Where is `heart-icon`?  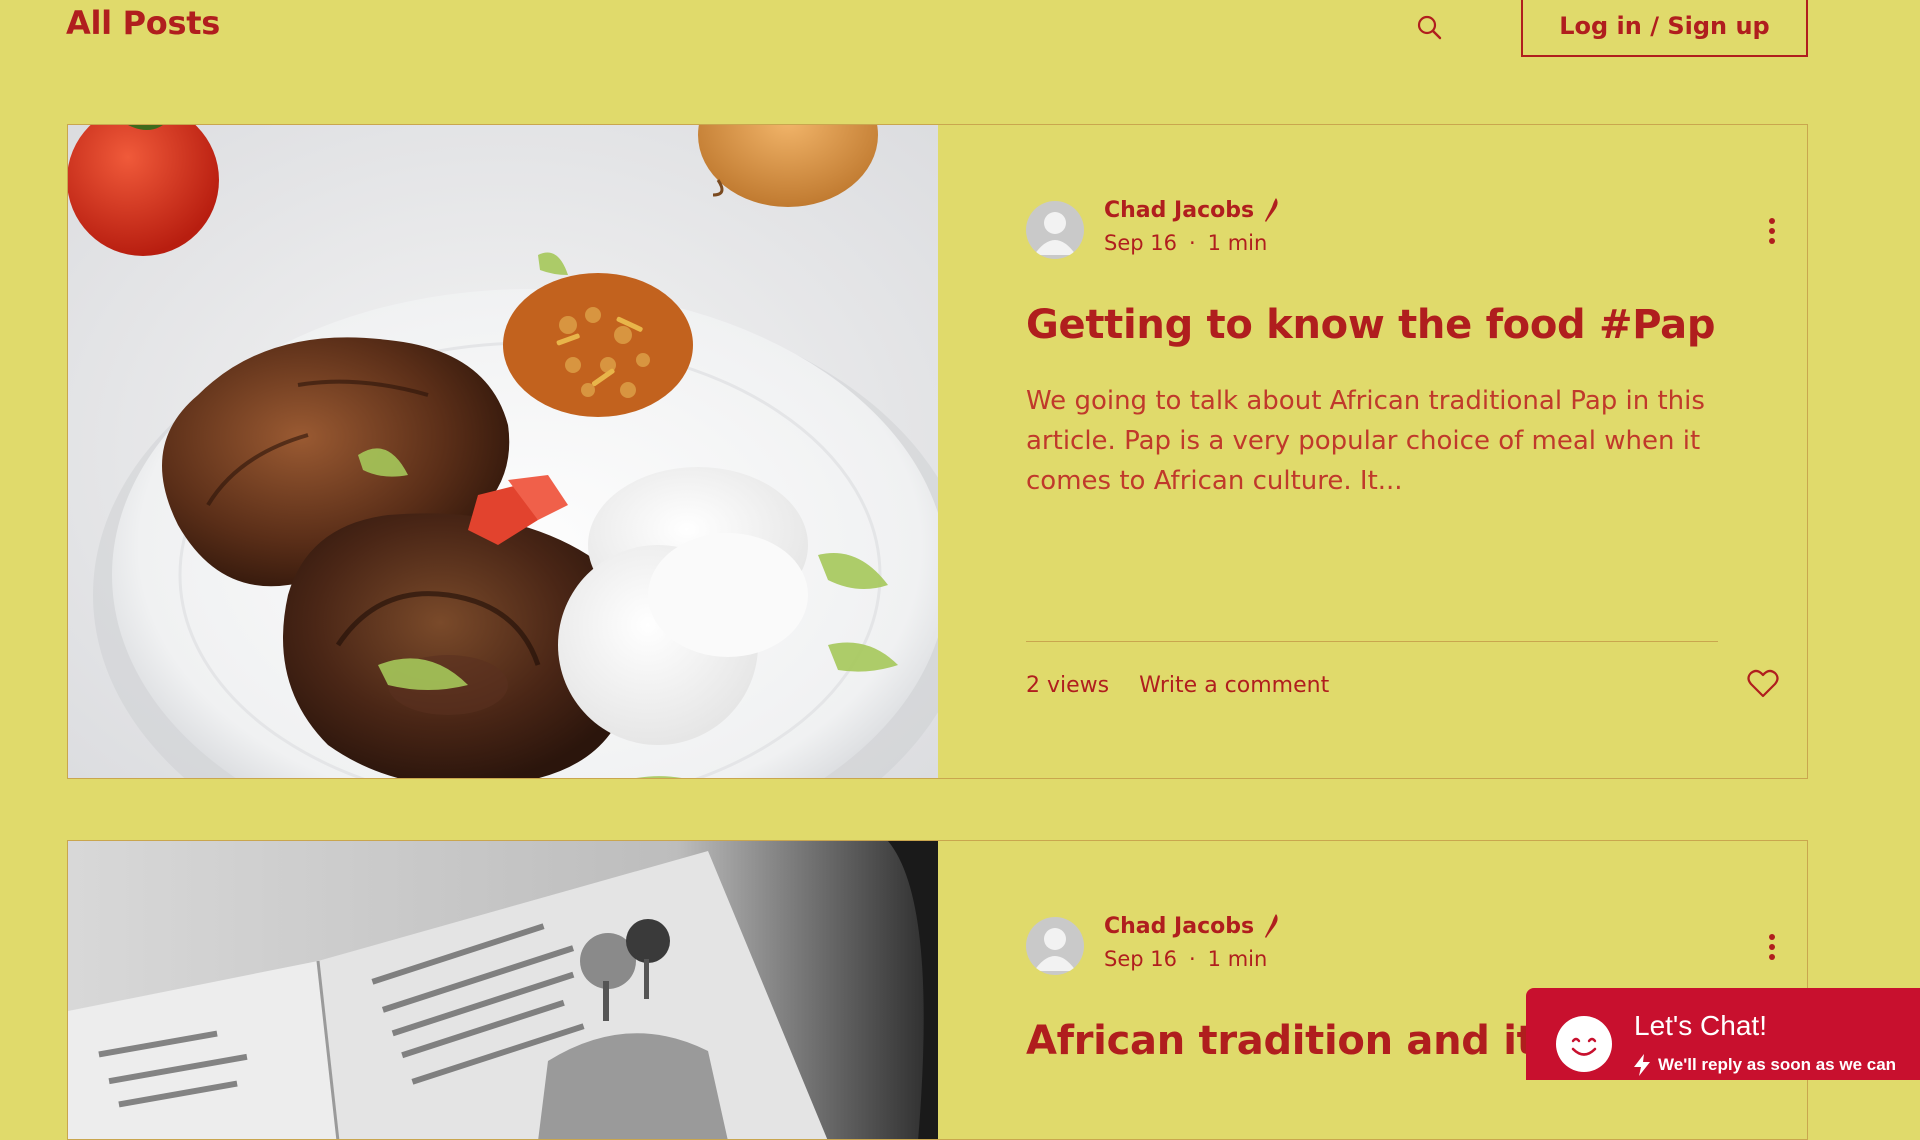
heart-icon is located at coordinates (1763, 684).